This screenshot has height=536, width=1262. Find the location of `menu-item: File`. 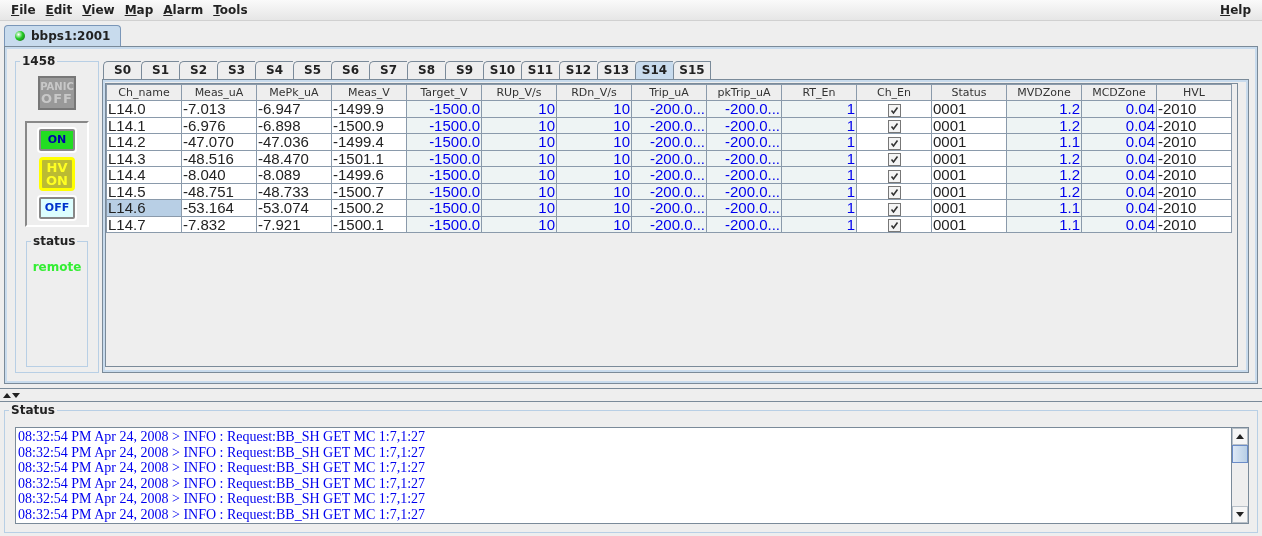

menu-item: File is located at coordinates (23, 9).